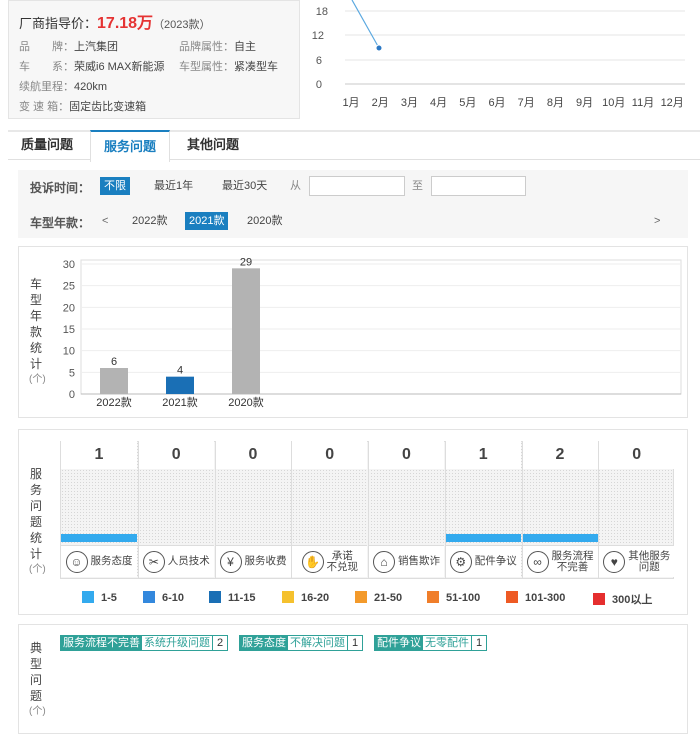 This screenshot has height=734, width=700. I want to click on category-label-line: 服务流程, so click(572, 555).